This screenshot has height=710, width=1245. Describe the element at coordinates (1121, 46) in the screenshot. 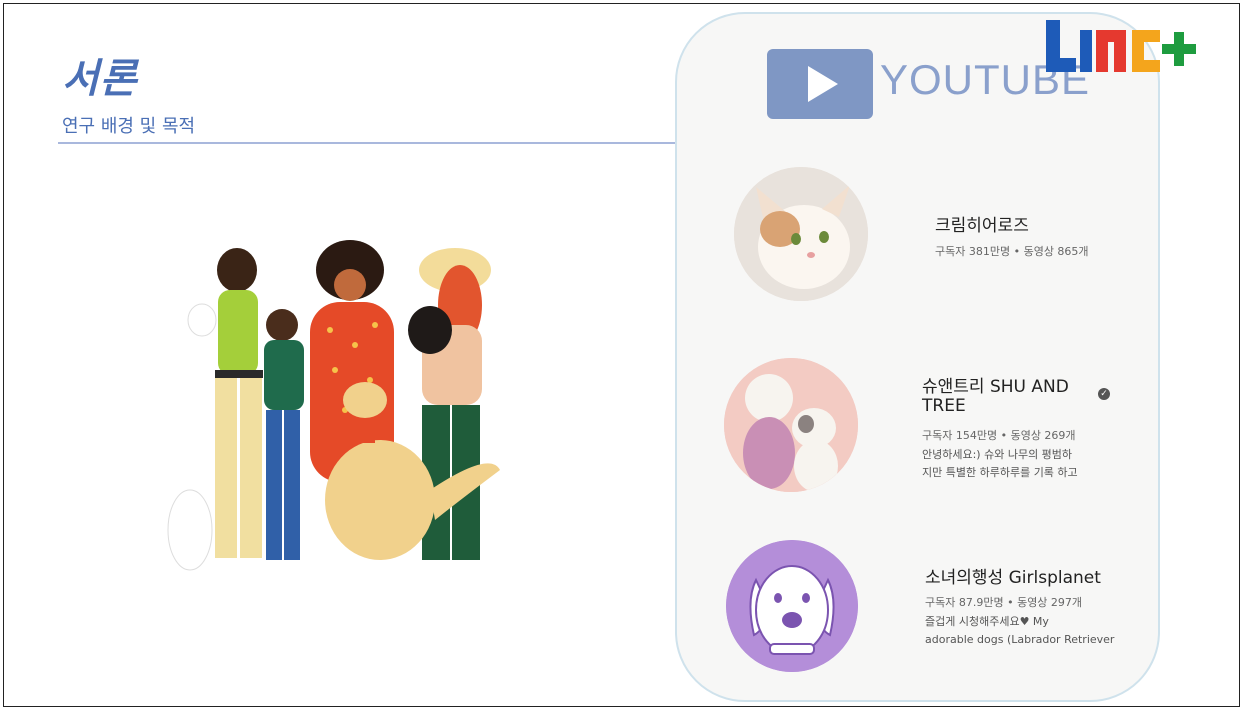

I see `linc-plus-logo` at that location.